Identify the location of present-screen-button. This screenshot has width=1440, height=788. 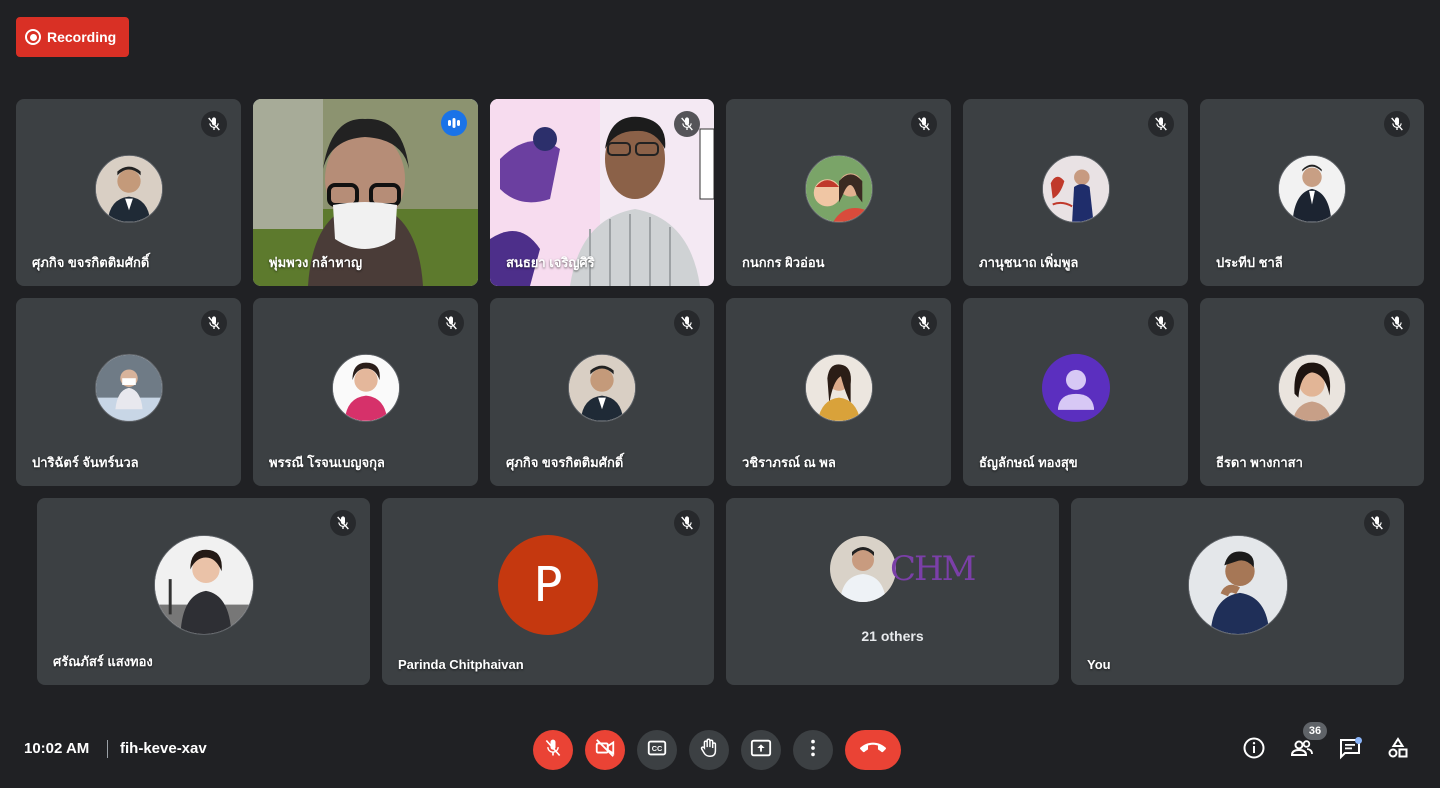
(761, 750).